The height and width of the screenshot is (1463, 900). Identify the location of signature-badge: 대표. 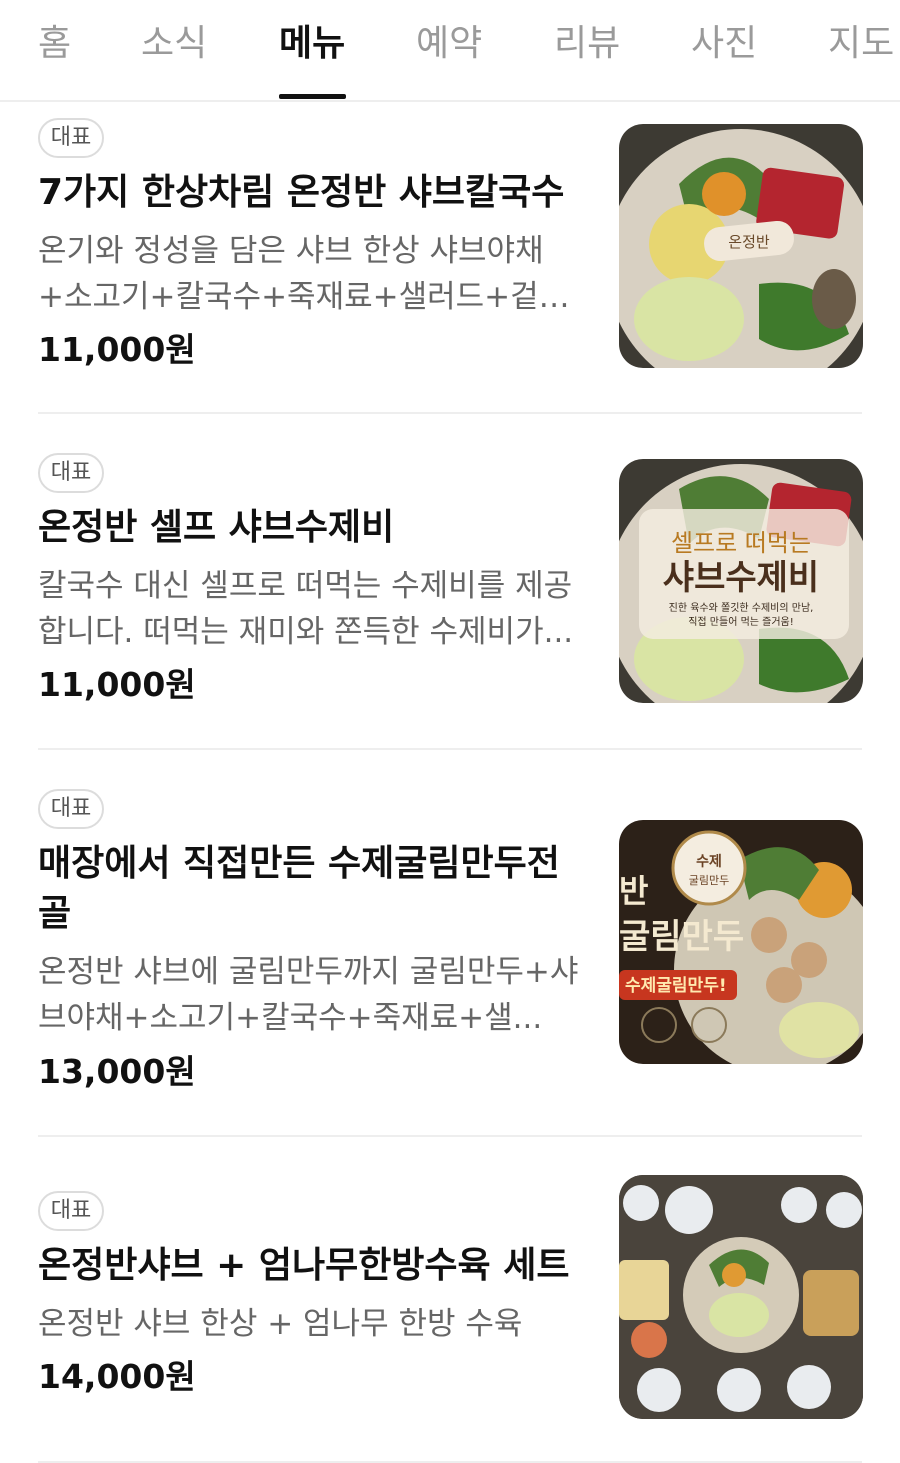
(71, 1211).